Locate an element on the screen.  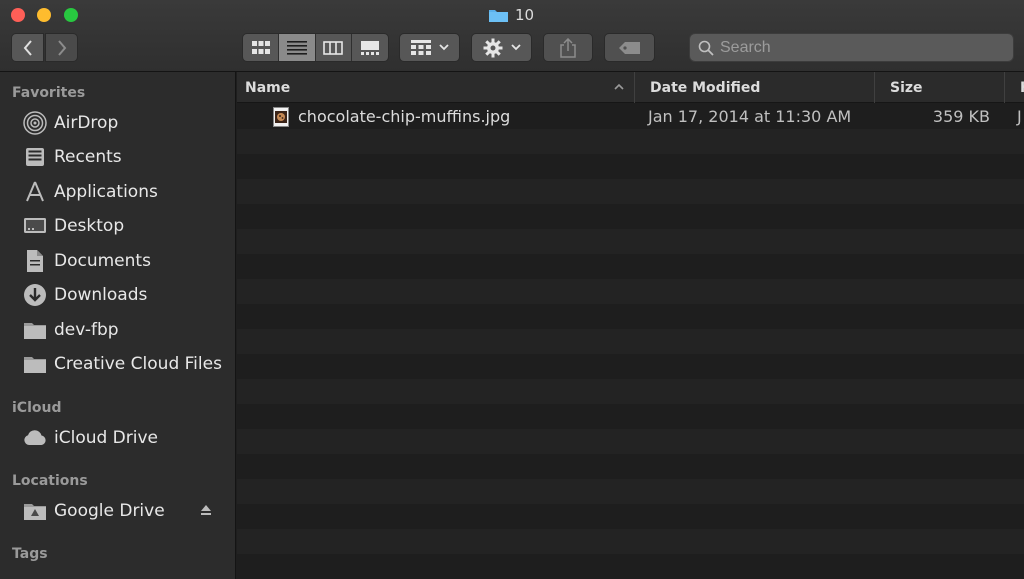
sidebar-item-label: AirDrop is located at coordinates (86, 123).